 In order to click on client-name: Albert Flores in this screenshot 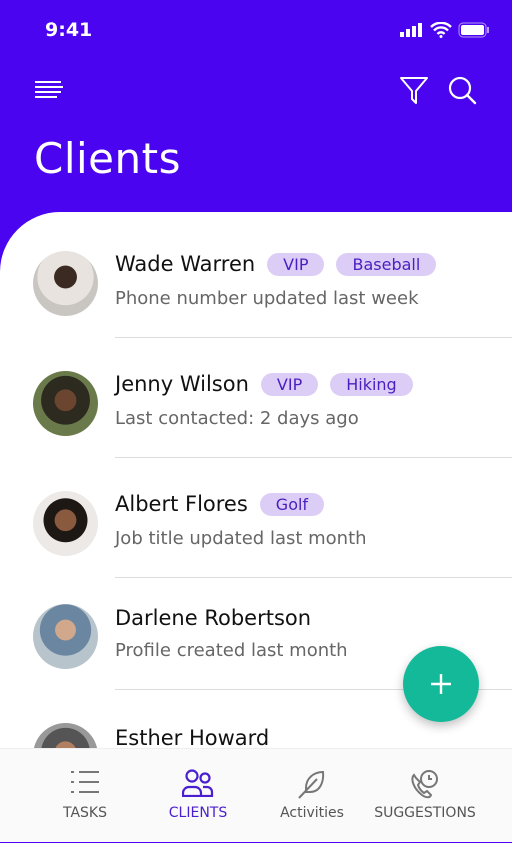, I will do `click(181, 504)`.